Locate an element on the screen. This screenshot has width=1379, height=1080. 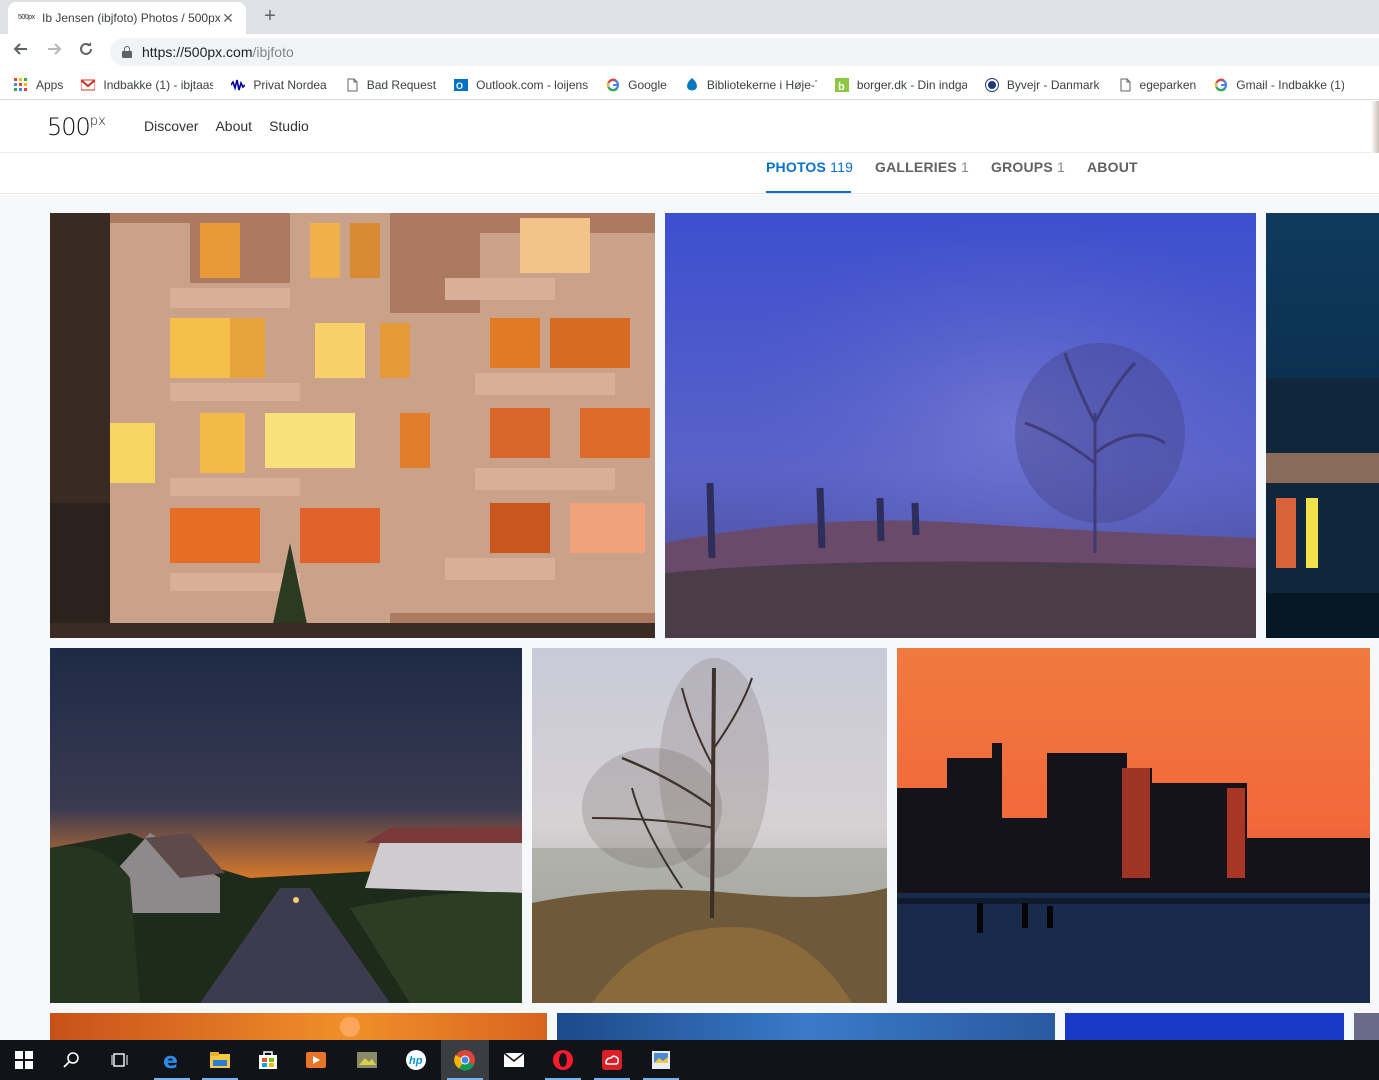
bookmark-8: b borger.dk - Din indga is located at coordinates (900, 85).